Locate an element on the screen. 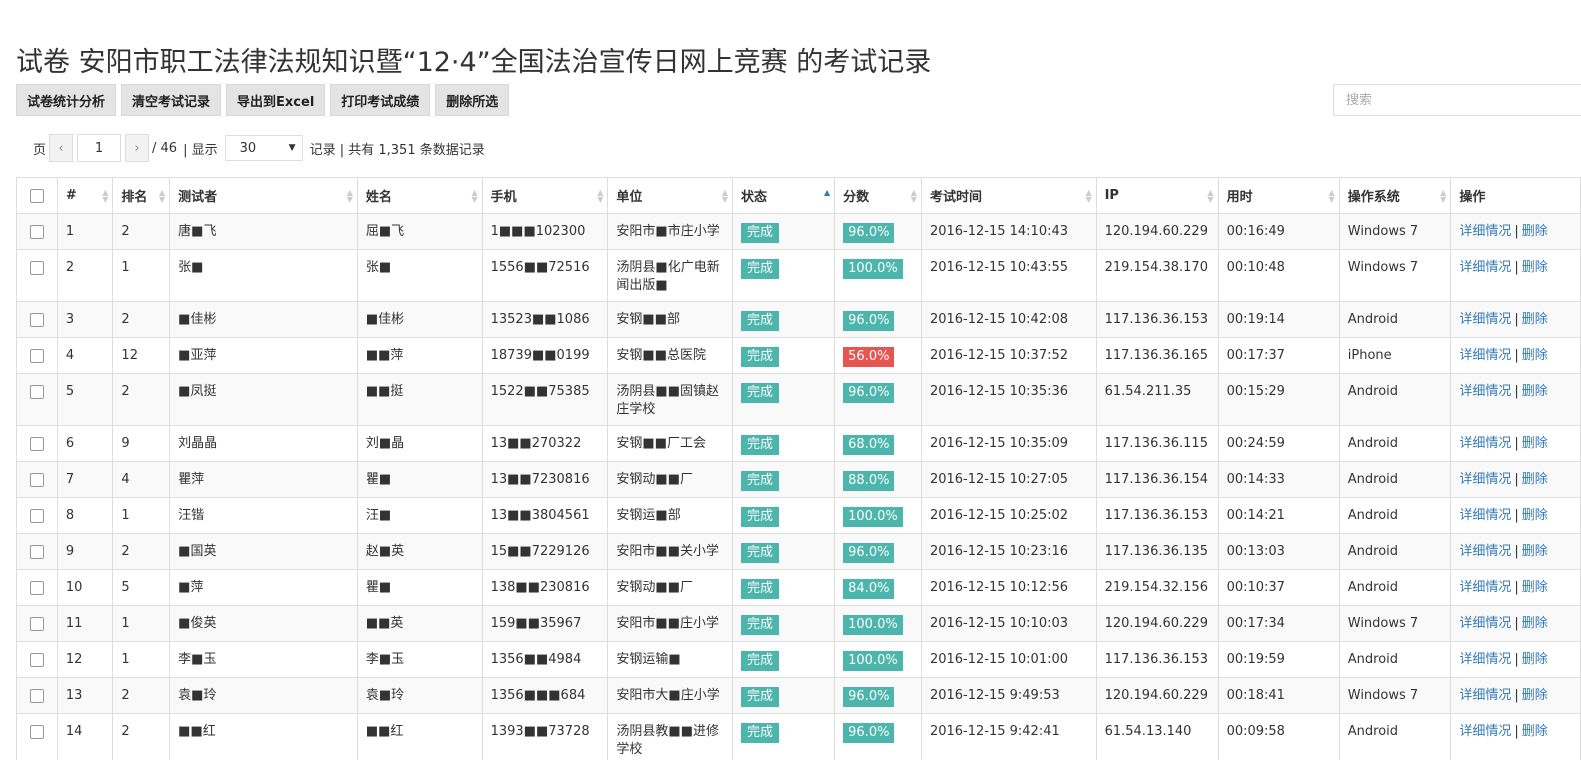 Image resolution: width=1581 pixels, height=760 pixels. header-index: # ▲ ▼ is located at coordinates (85, 195).